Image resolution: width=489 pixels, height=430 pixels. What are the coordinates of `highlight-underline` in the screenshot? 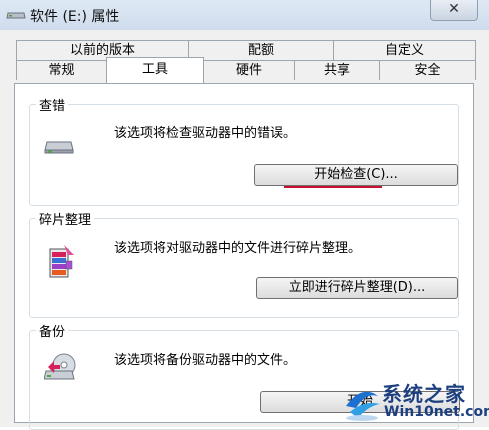 It's located at (333, 187).